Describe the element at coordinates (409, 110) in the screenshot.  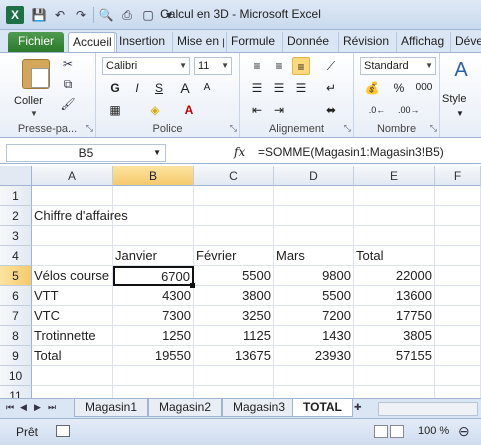
I see `decrease-decimal-icon: .00→` at that location.